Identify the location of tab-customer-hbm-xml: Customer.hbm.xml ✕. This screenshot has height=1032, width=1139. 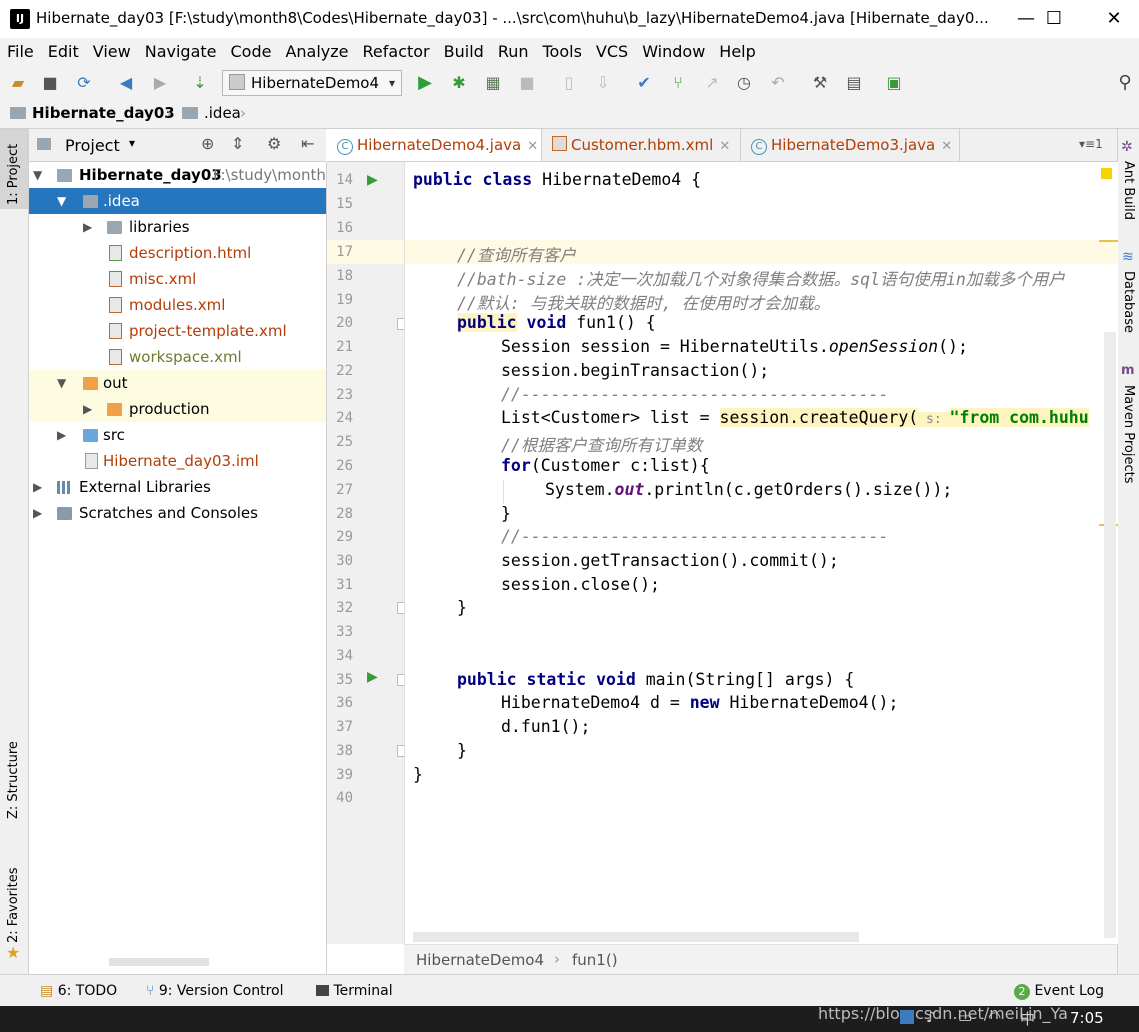
(641, 145).